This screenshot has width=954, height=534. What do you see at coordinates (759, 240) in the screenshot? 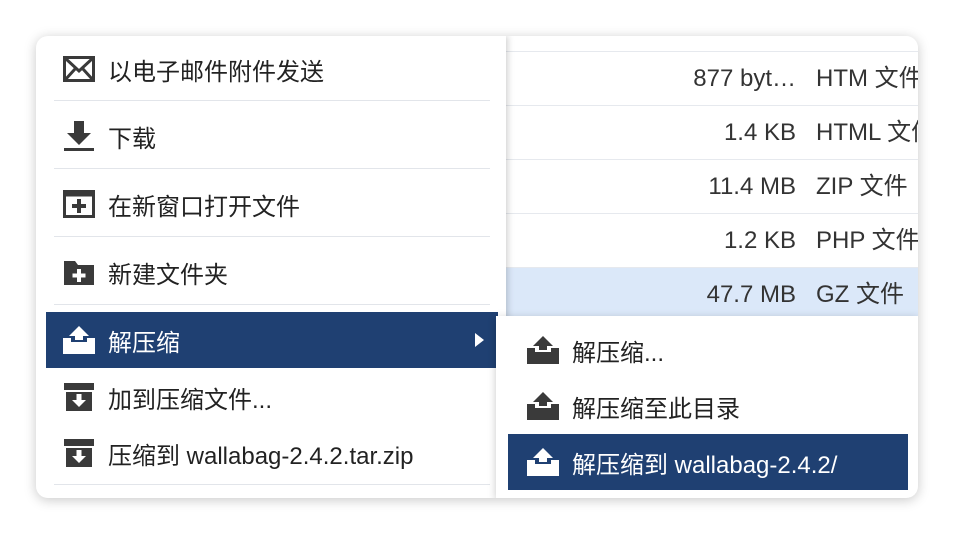
I see `file-size: 1.2 KB` at bounding box center [759, 240].